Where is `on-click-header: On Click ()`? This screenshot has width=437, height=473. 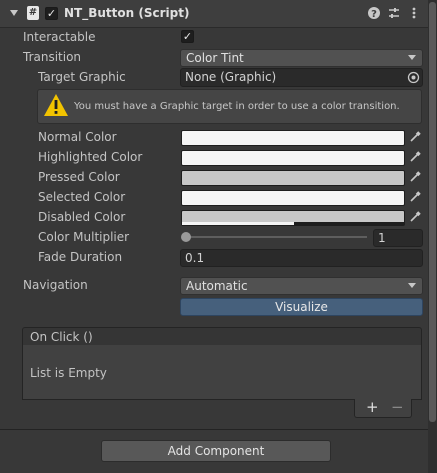
on-click-header: On Click () is located at coordinates (222, 336).